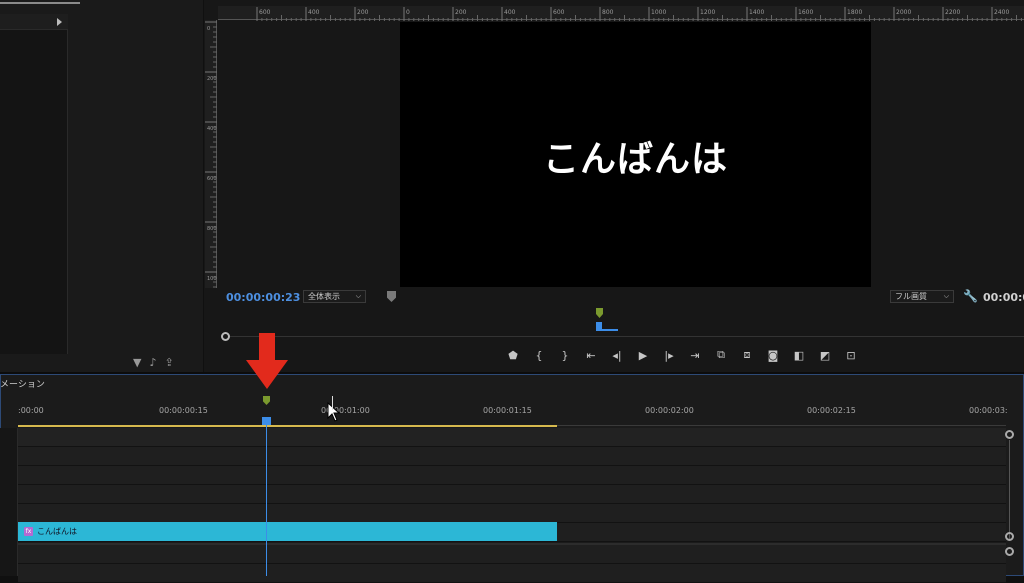 This screenshot has height=583, width=1024. What do you see at coordinates (59, 22) in the screenshot?
I see `panel-menu-icon` at bounding box center [59, 22].